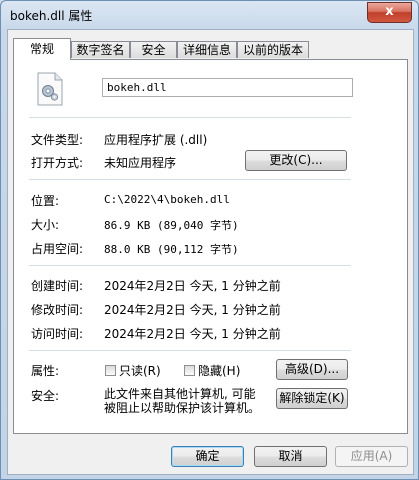 This screenshot has width=419, height=480. Describe the element at coordinates (57, 334) in the screenshot. I see `accessed-label: 访问时间:` at that location.